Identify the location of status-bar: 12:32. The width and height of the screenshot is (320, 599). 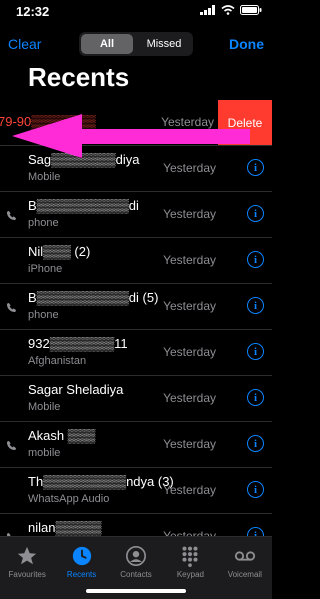
(136, 11).